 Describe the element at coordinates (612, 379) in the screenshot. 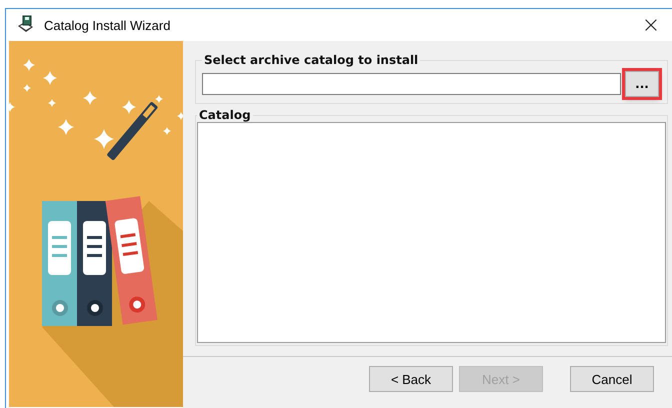

I see `wizard-button: Cancel` at that location.